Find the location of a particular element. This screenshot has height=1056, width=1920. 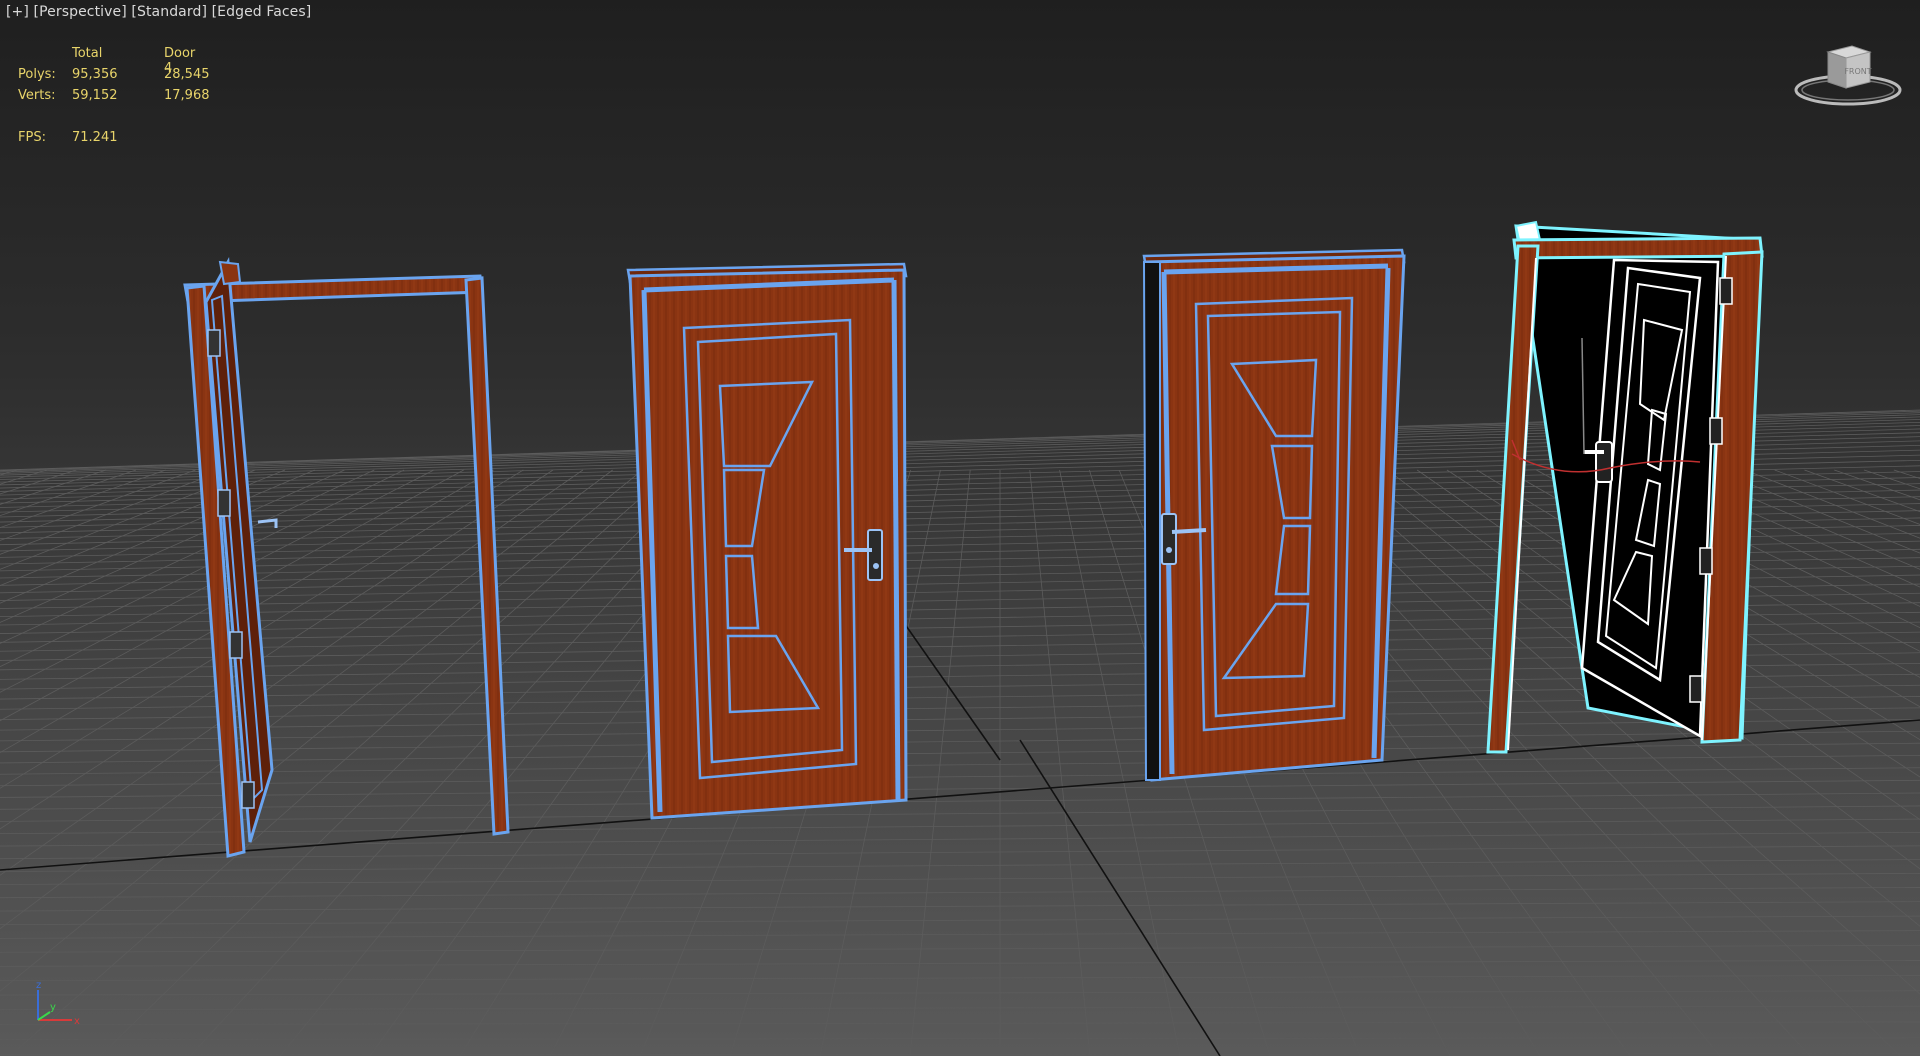

stats-polys-selected: 28,545 is located at coordinates (187, 74).